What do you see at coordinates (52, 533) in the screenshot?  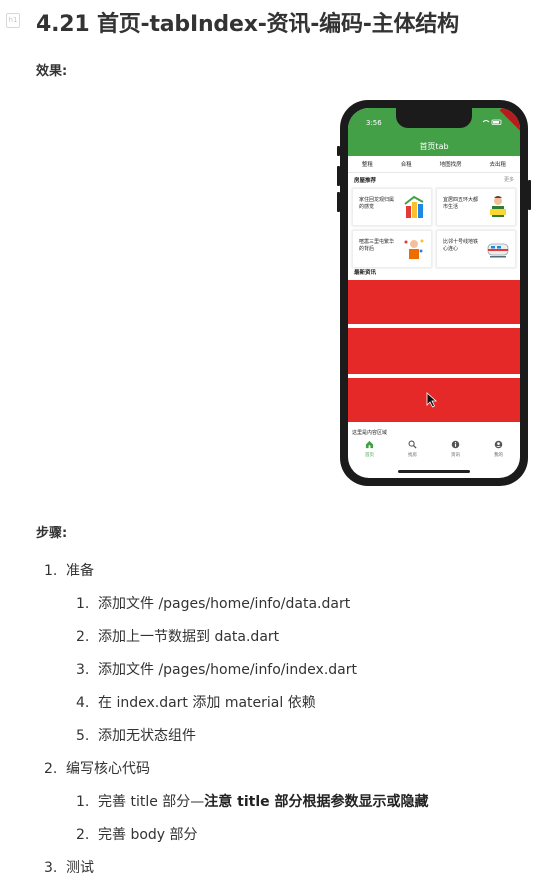 I see `steps-label: 步骤:` at bounding box center [52, 533].